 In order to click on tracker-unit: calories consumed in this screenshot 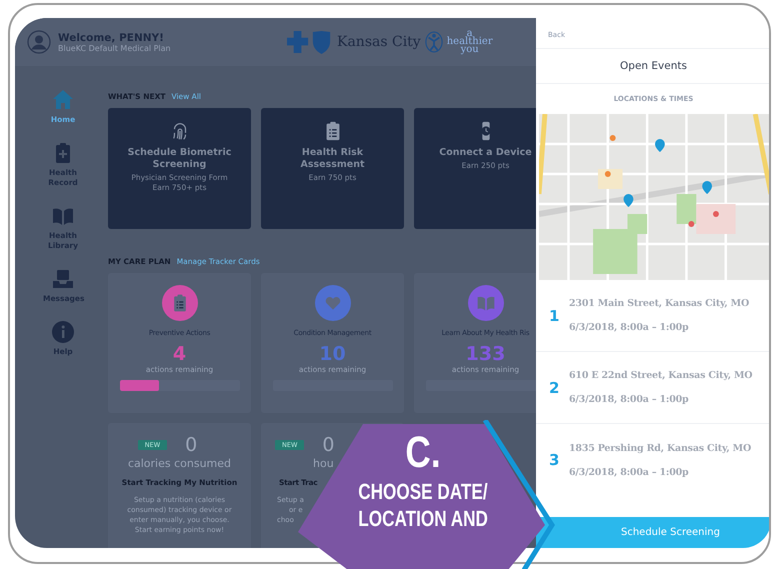, I will do `click(180, 463)`.